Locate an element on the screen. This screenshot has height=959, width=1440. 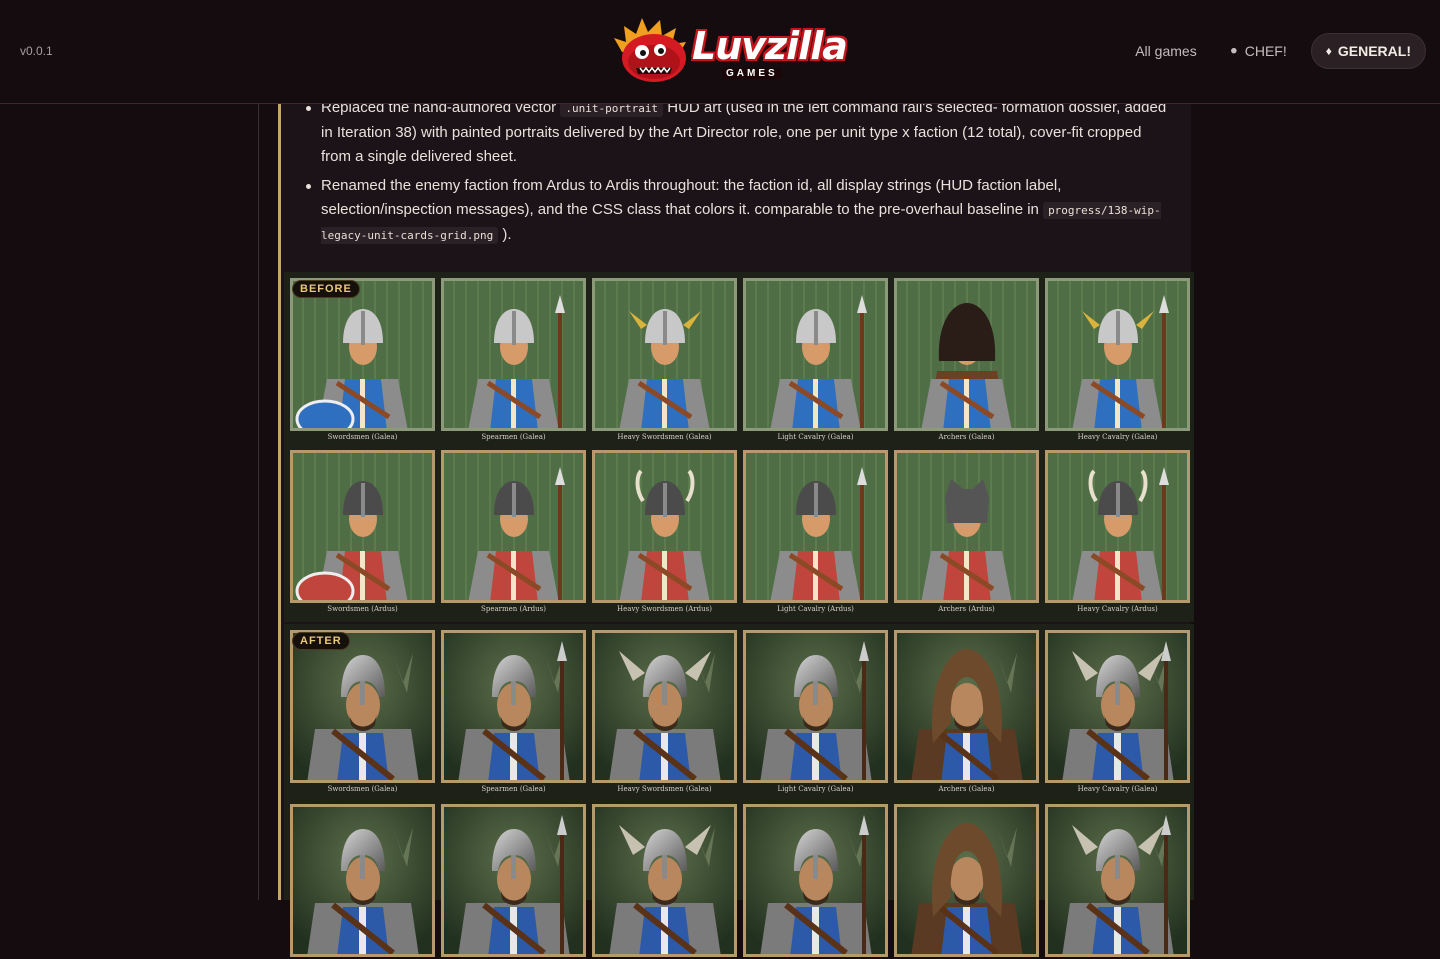
before-galea-card-heavy-cavalry: Heavy Cavalry (Galea) is located at coordinates (1117, 359).